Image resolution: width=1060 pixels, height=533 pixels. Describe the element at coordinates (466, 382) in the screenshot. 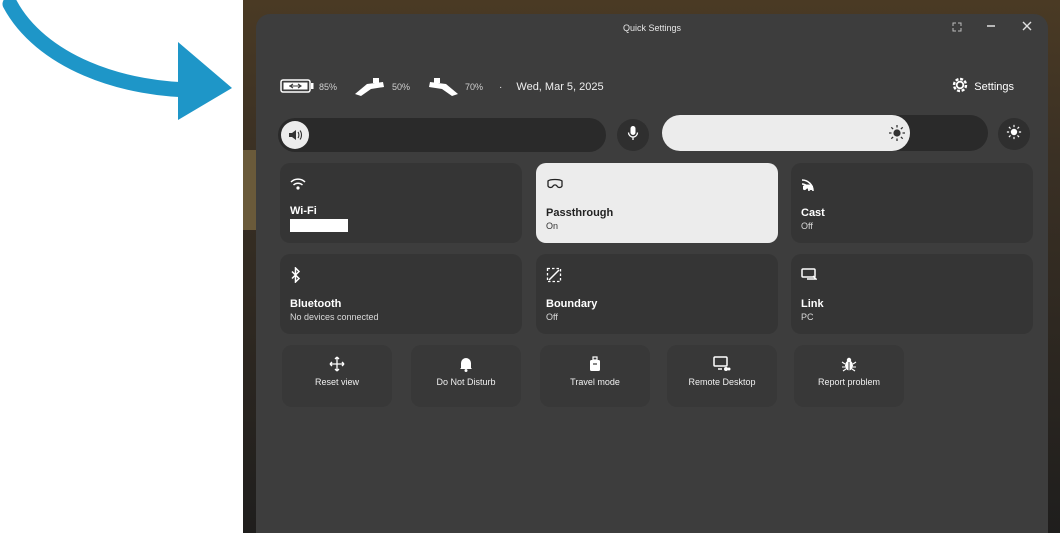

I see `do-not-disturb-label: Do Not Disturb` at that location.